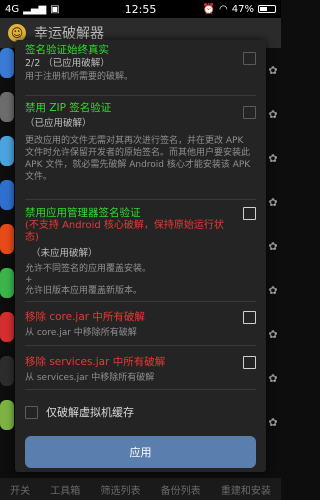 This screenshot has width=320, height=500. Describe the element at coordinates (55, 9) in the screenshot. I see `notification-icon: ▣` at that location.